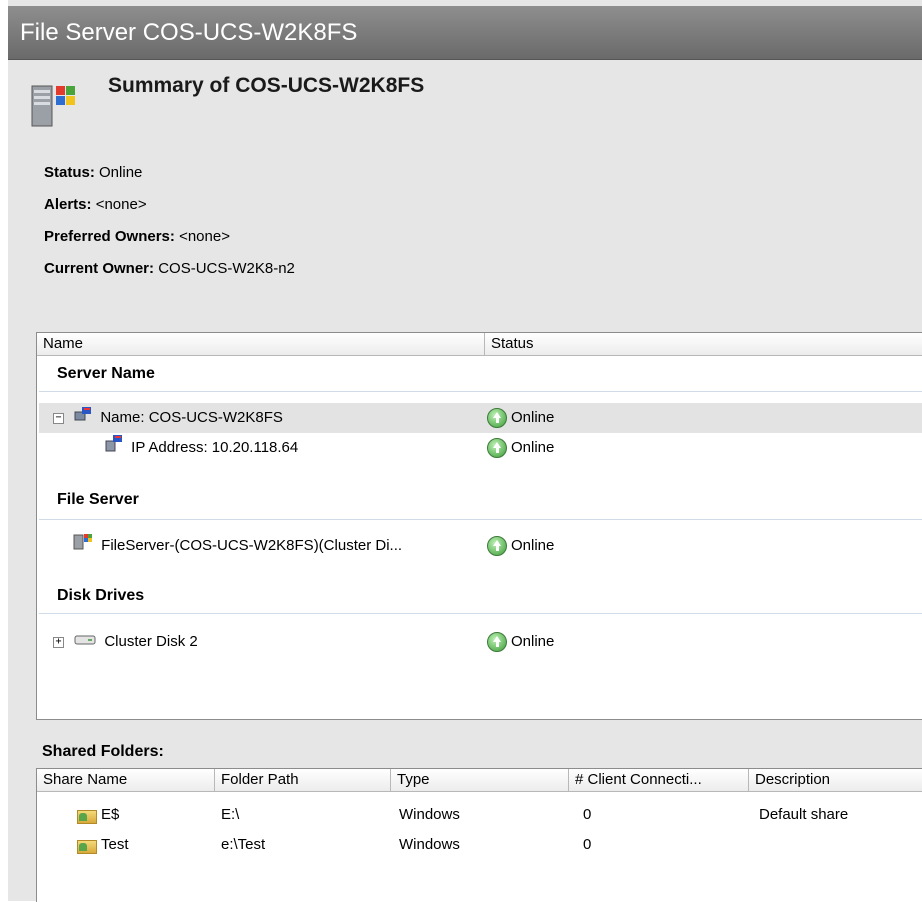 The width and height of the screenshot is (922, 902). I want to click on current-owner-label: Current Owner:, so click(99, 268).